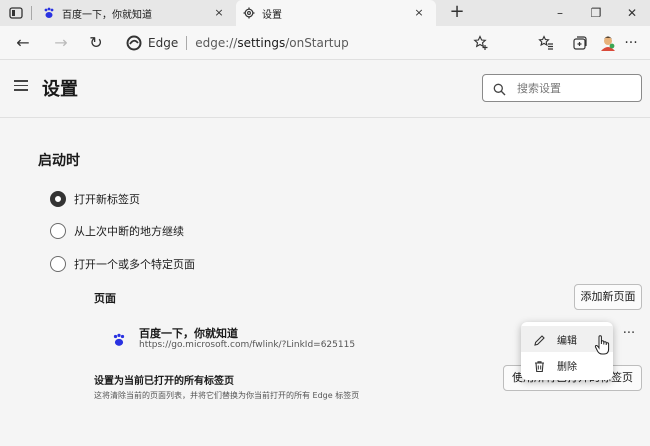 The height and width of the screenshot is (446, 650). Describe the element at coordinates (31, 13) in the screenshot. I see `tab-separator` at that location.